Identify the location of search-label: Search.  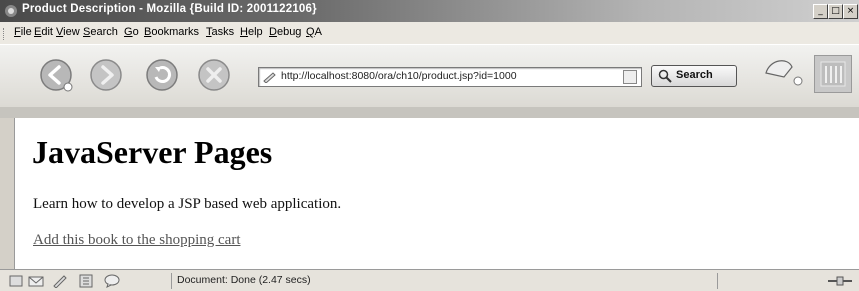
(694, 75).